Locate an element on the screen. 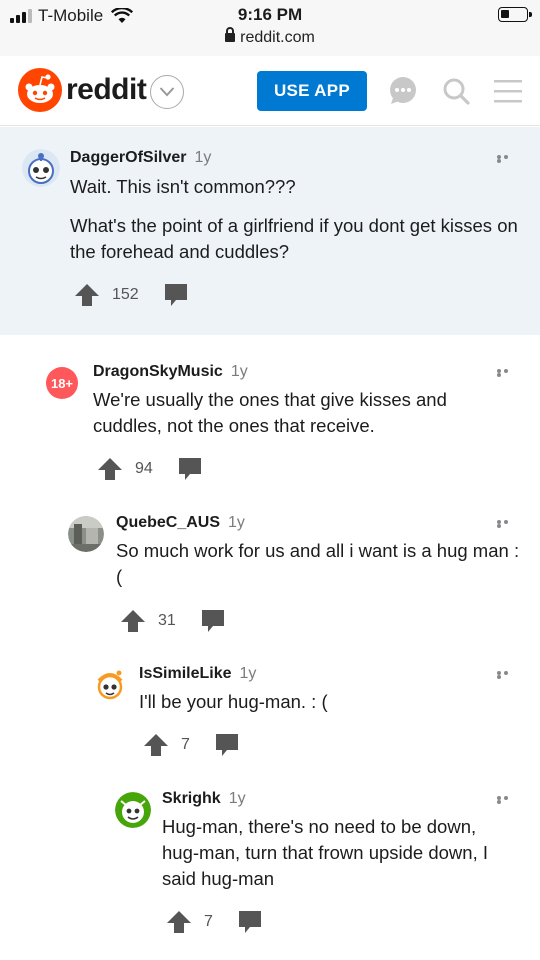 This screenshot has height=960, width=540. use-app-button: USE APP is located at coordinates (312, 91).